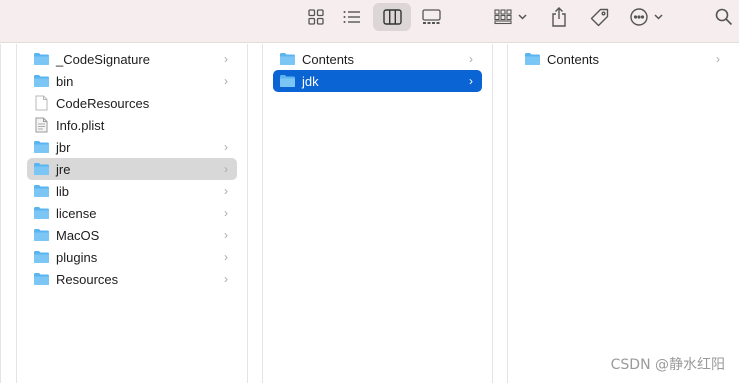 The width and height of the screenshot is (739, 383). Describe the element at coordinates (78, 235) in the screenshot. I see `item-label: MacOS` at that location.